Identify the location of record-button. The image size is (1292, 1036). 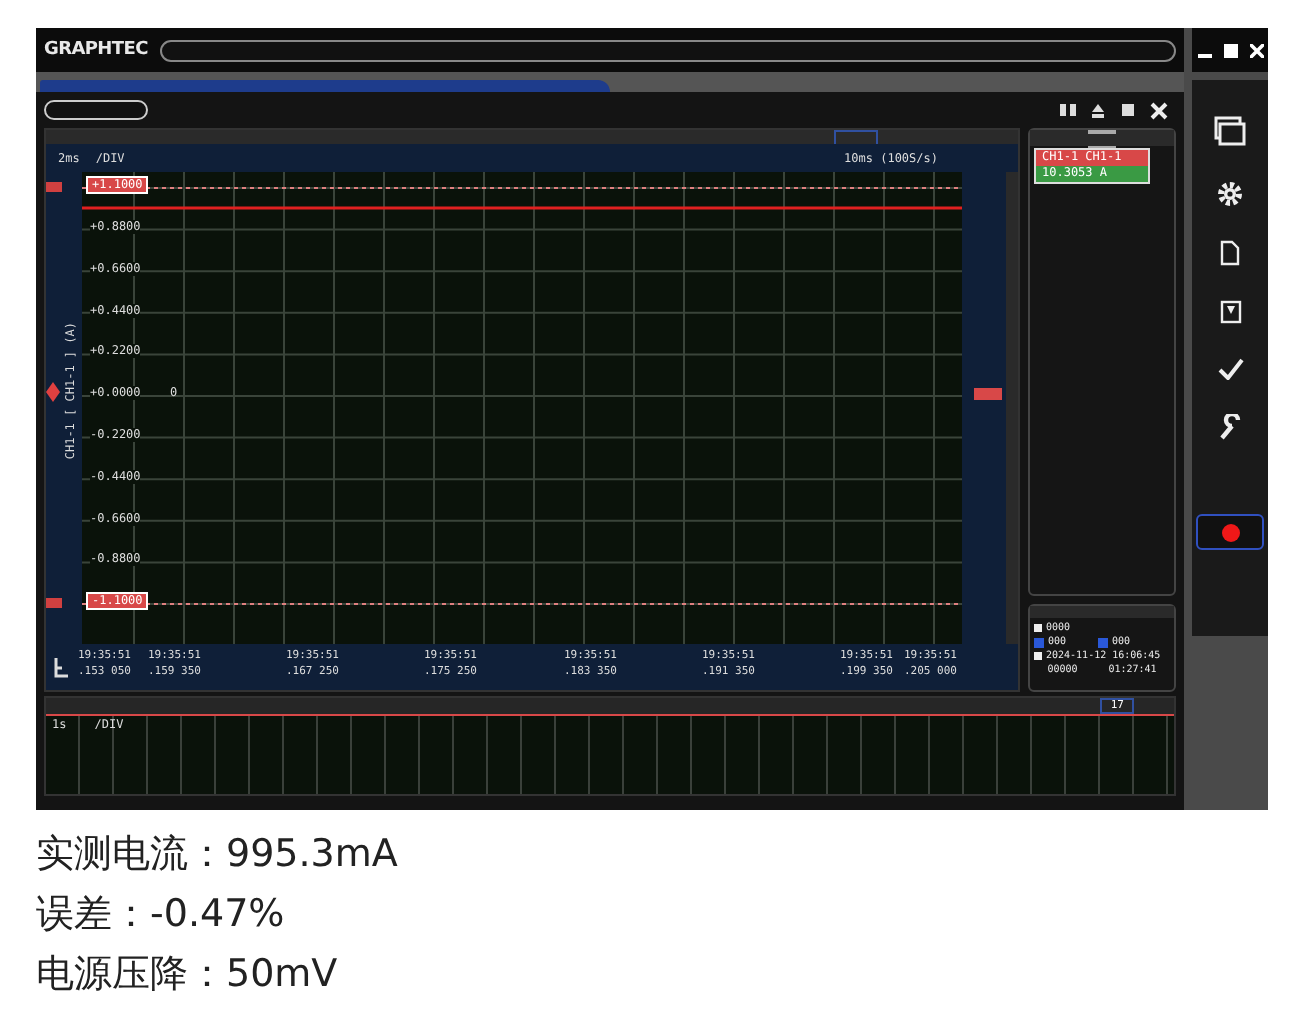
(1230, 532).